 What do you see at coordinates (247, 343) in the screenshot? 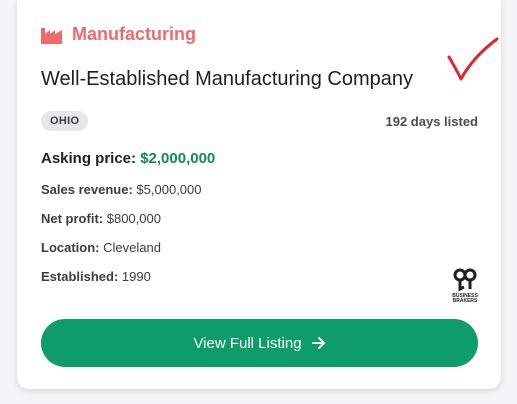
I see `view-full-listing-label: View Full Listing` at bounding box center [247, 343].